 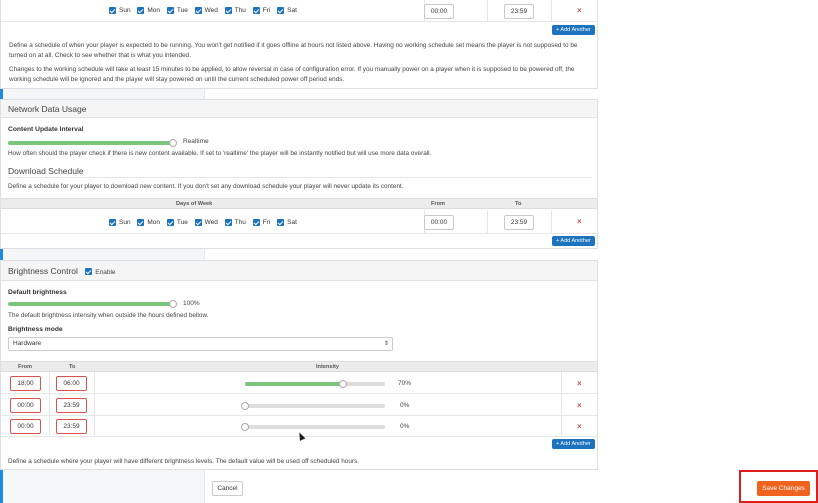 I want to click on enable-label: Enable, so click(x=105, y=272).